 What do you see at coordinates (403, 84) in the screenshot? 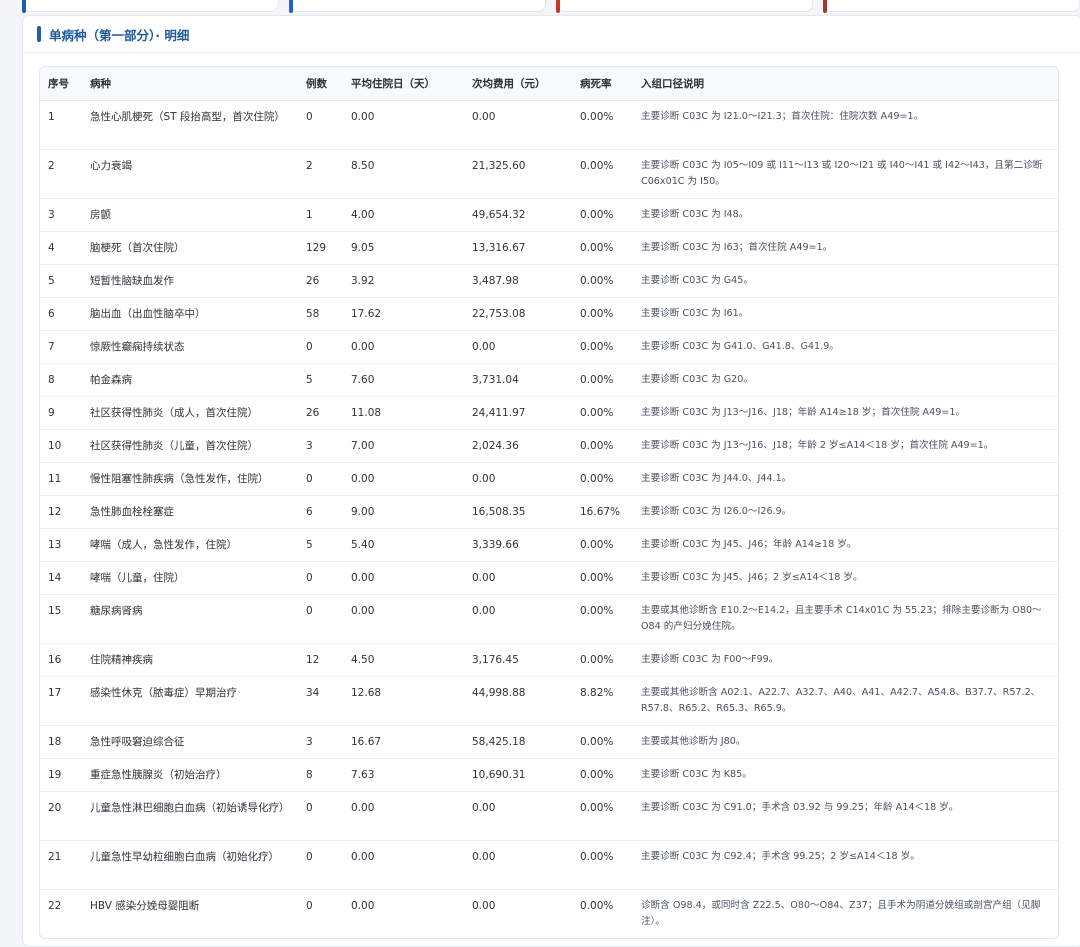
I see `col-header-avg-los: 平均住院日（天）` at bounding box center [403, 84].